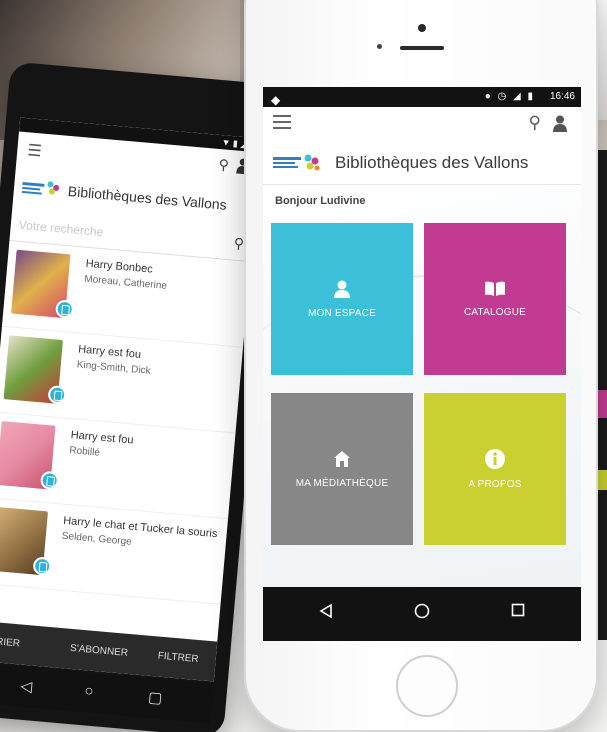 The height and width of the screenshot is (732, 607). I want to click on left-home-icon: ○, so click(89, 691).